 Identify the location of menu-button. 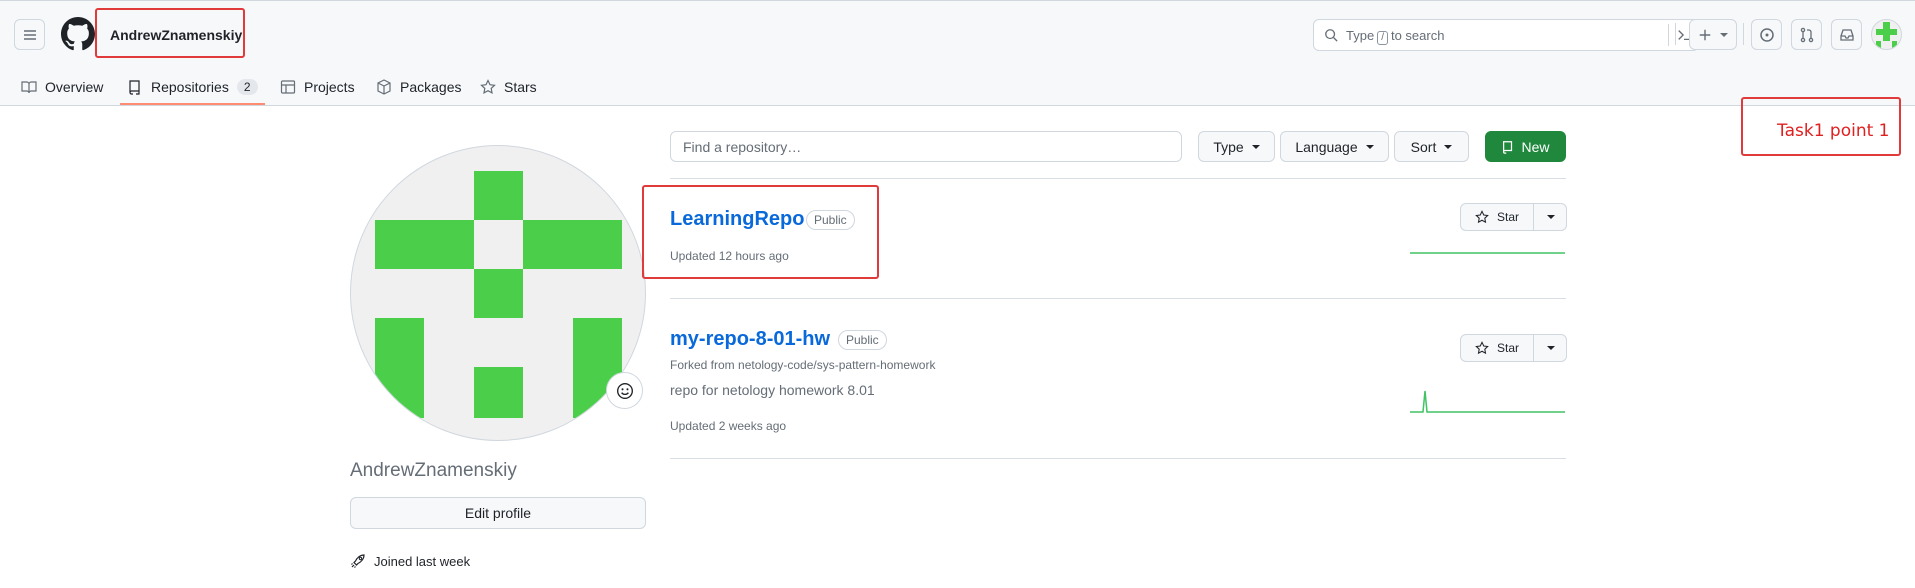
(29, 34).